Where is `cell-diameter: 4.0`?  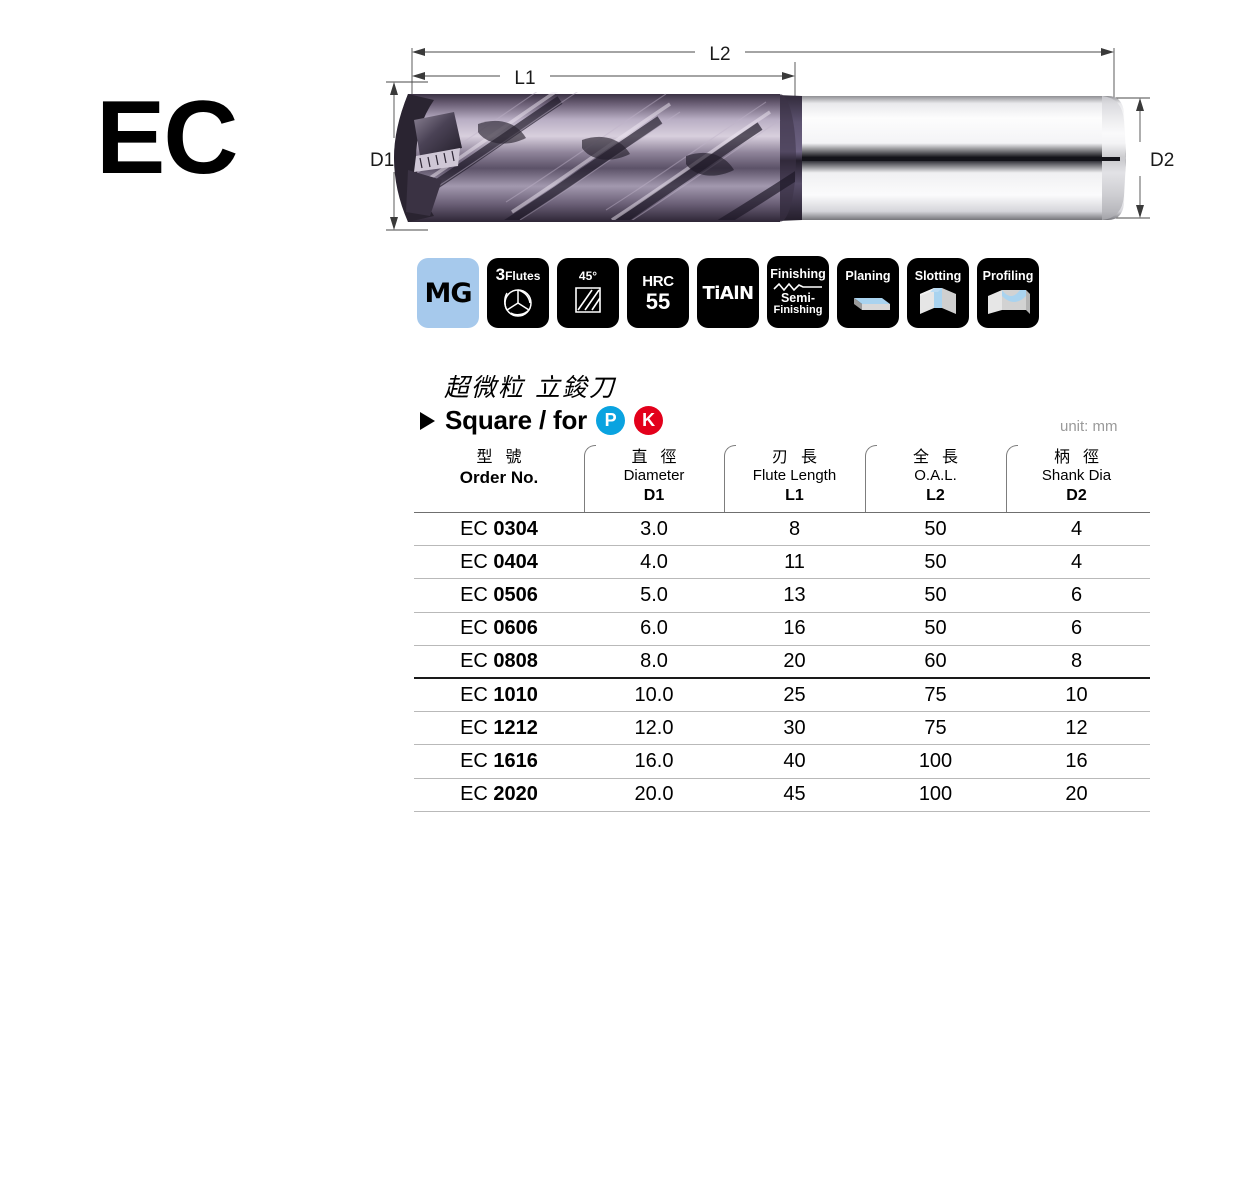 cell-diameter: 4.0 is located at coordinates (654, 561).